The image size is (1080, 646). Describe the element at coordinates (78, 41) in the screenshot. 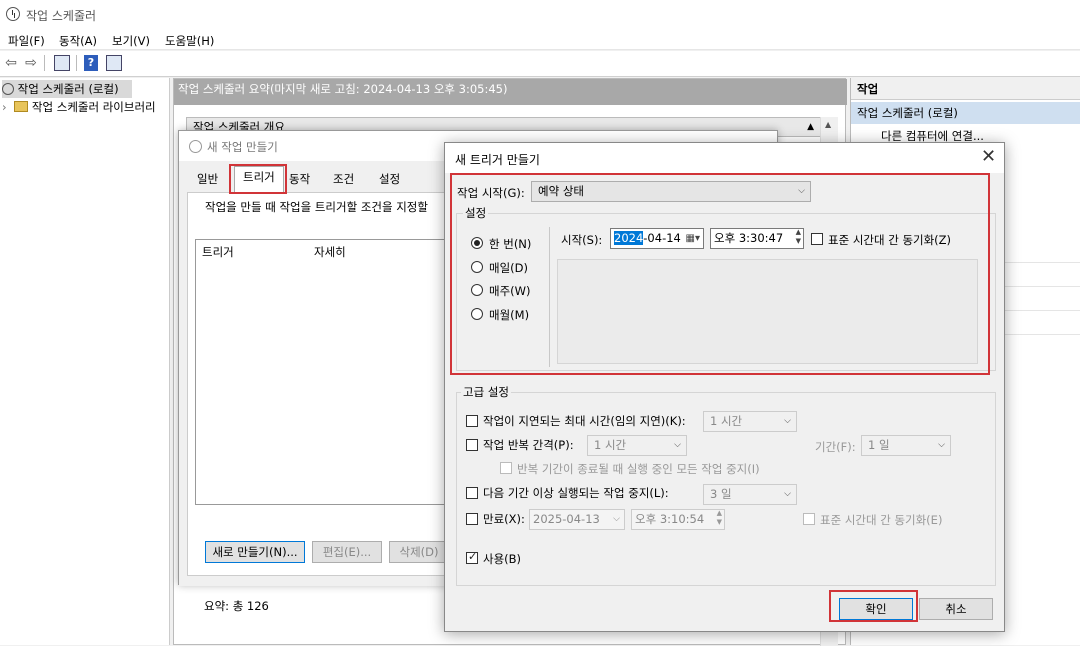

I see `menu-action: 동작(A)` at that location.